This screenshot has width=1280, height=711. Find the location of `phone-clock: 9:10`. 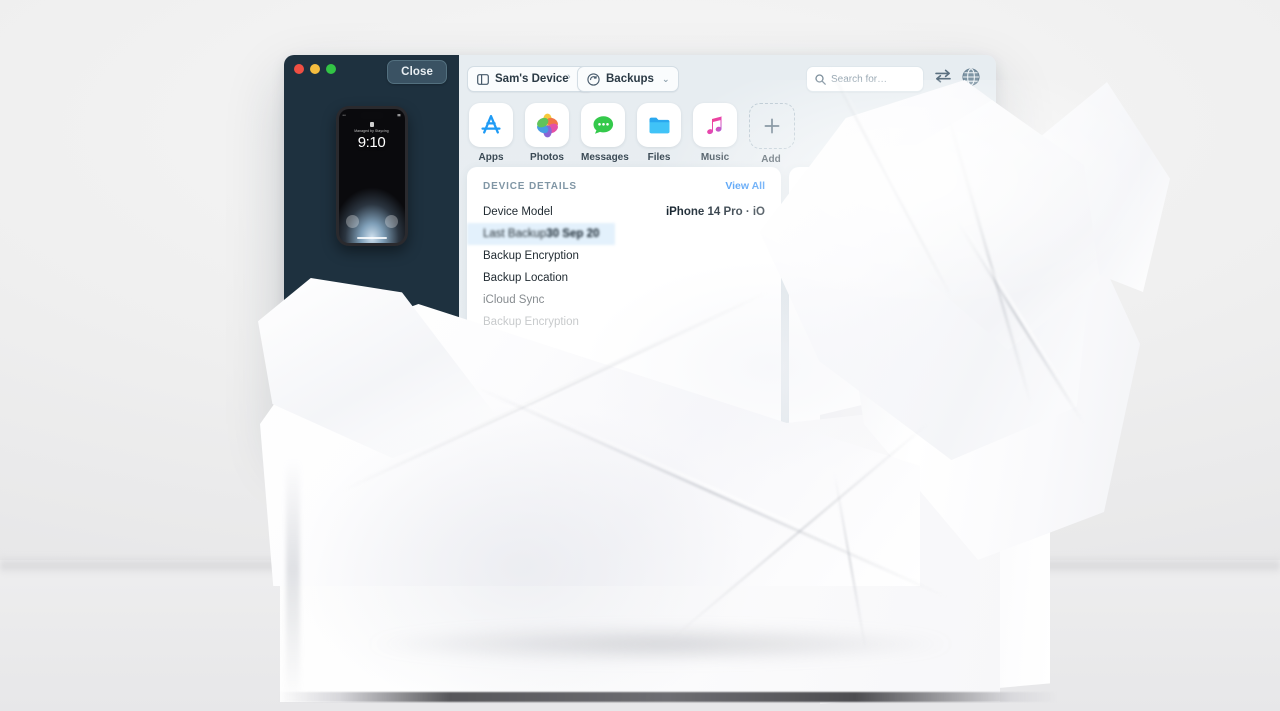

phone-clock: 9:10 is located at coordinates (371, 142).